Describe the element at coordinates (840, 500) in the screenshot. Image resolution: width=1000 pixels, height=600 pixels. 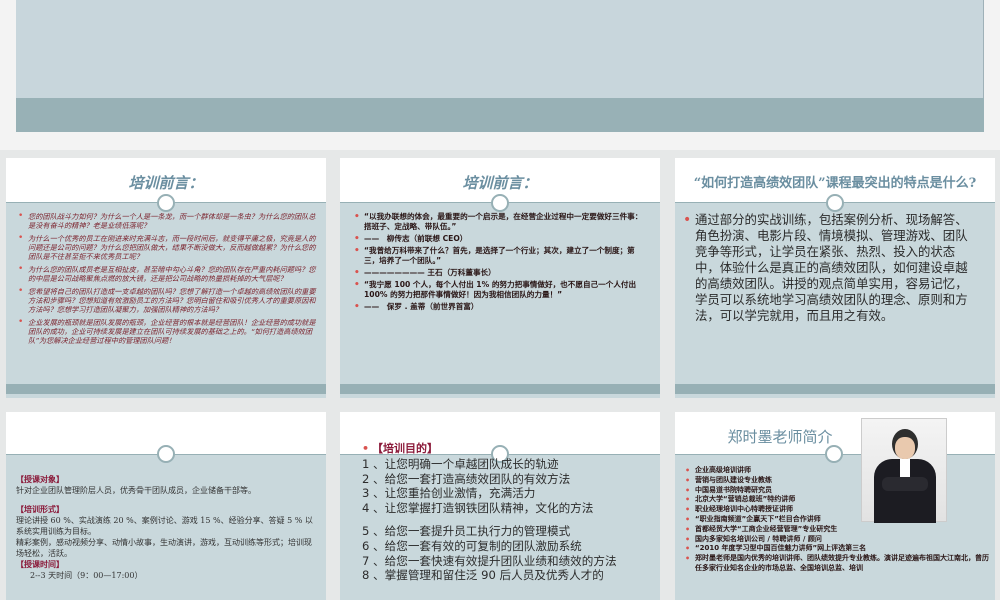
I see `list-item: 北京大学“营销总裁班”特约讲师` at that location.